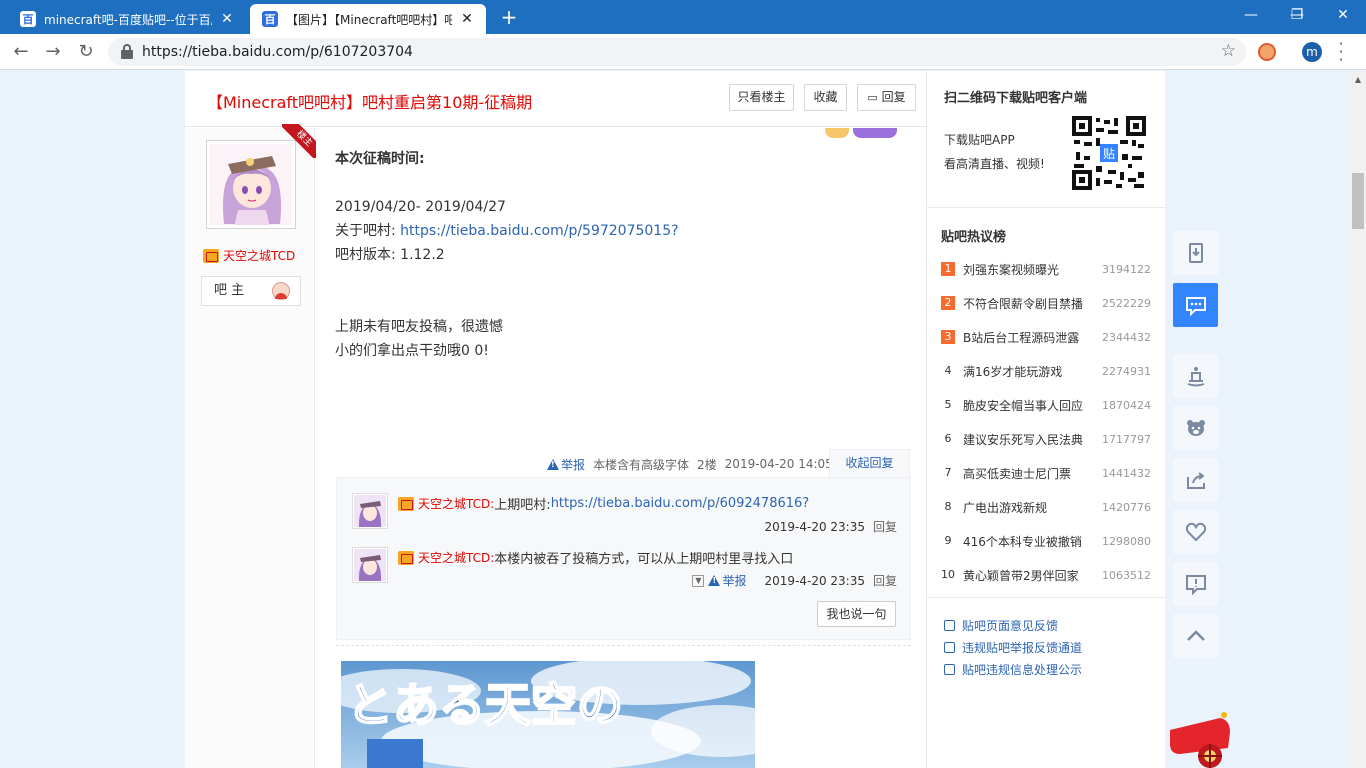 The width and height of the screenshot is (1366, 768). I want to click on hot-list-item: 5 脆皮安全帽当事人回应 1870424, so click(1046, 405).